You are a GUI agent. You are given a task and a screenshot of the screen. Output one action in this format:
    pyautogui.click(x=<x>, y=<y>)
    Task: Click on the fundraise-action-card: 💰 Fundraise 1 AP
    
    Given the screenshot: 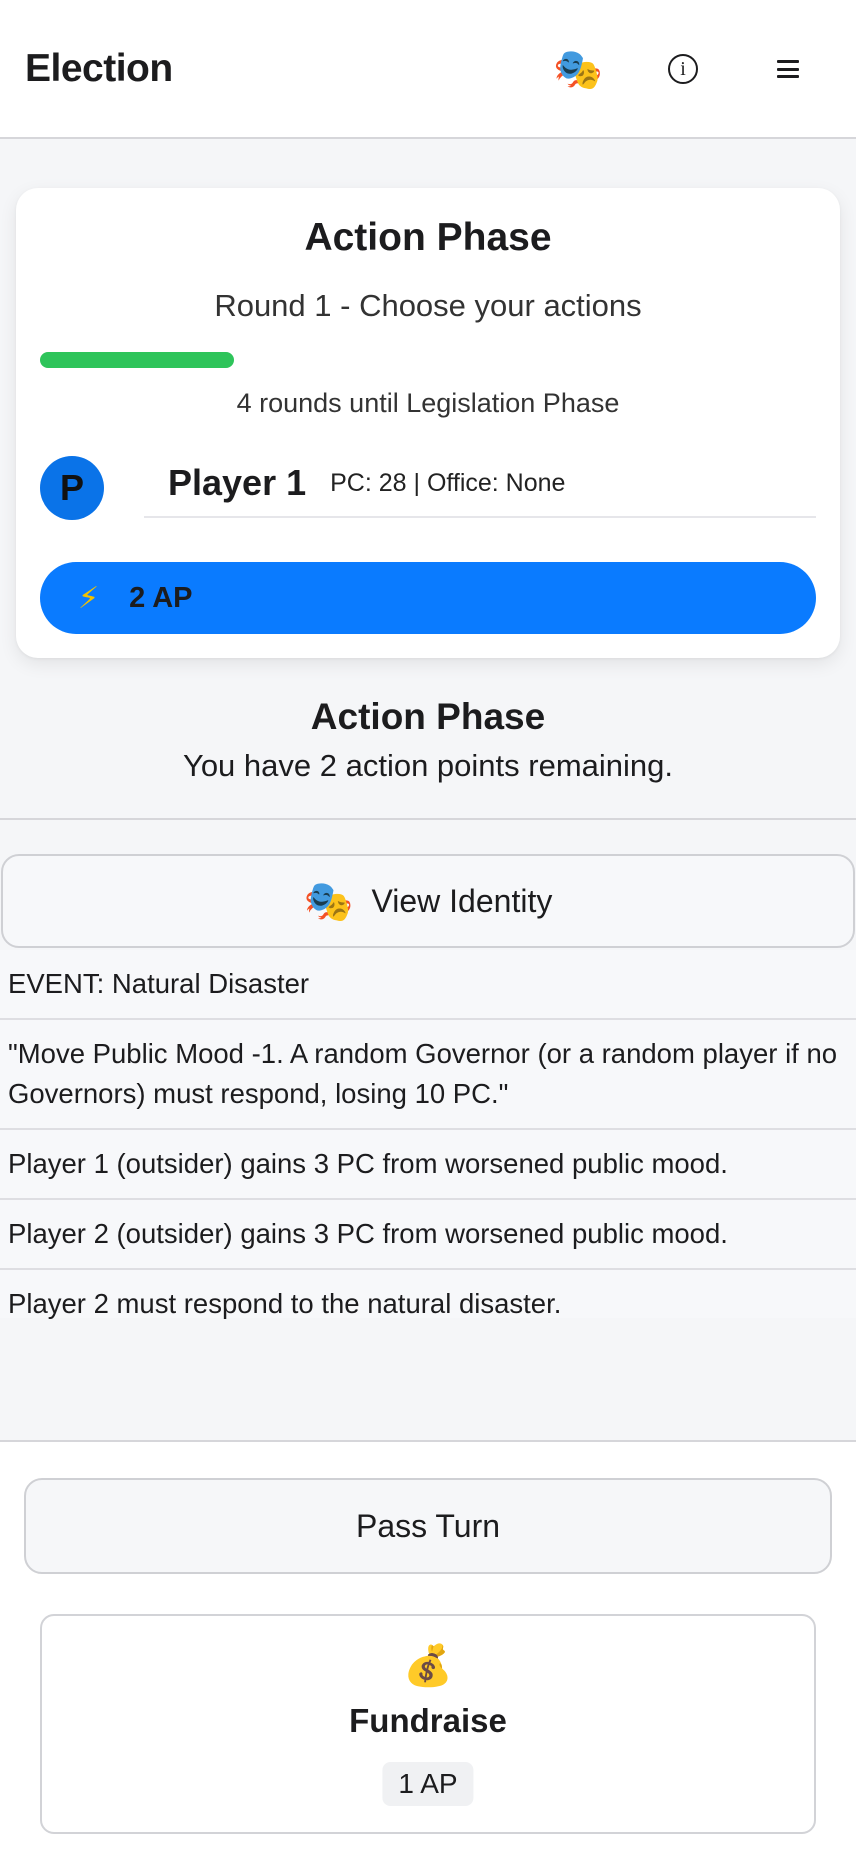 What is the action you would take?
    pyautogui.click(x=428, y=1724)
    